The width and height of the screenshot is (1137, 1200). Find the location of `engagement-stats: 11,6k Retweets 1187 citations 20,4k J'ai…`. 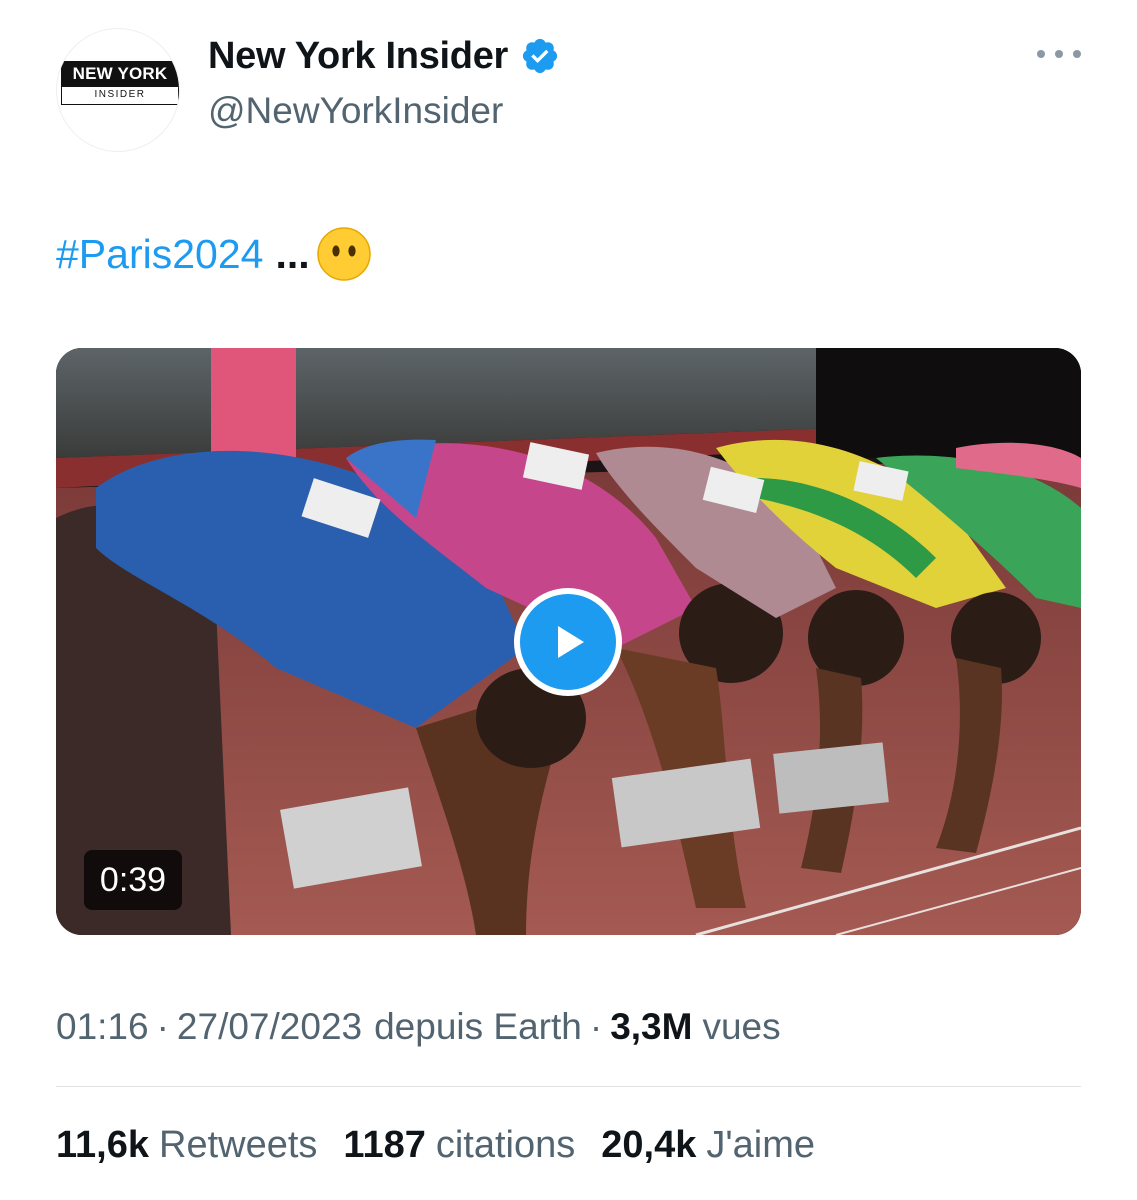

engagement-stats: 11,6k Retweets 1187 citations 20,4k J'ai… is located at coordinates (448, 1145).